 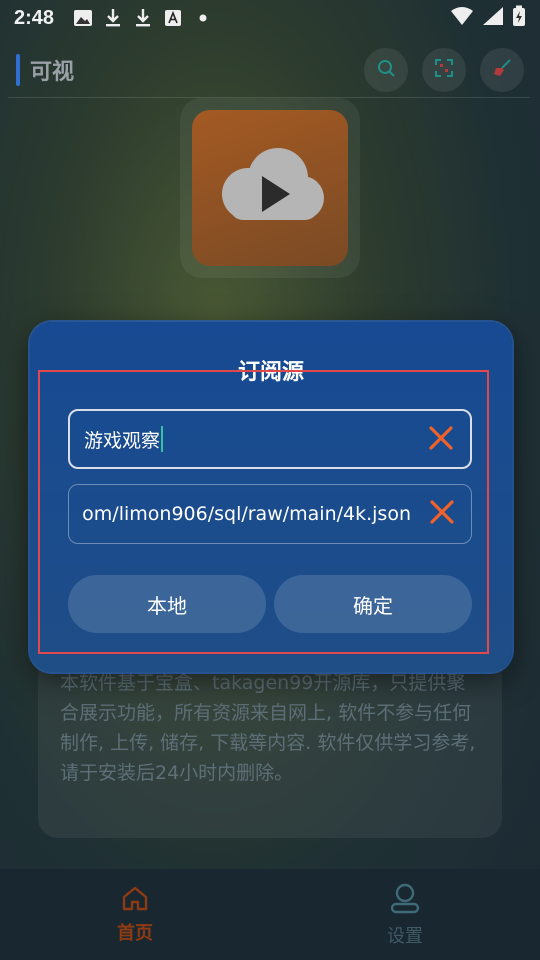 I want to click on bottom-navigation: 首页 设置, so click(x=270, y=914).